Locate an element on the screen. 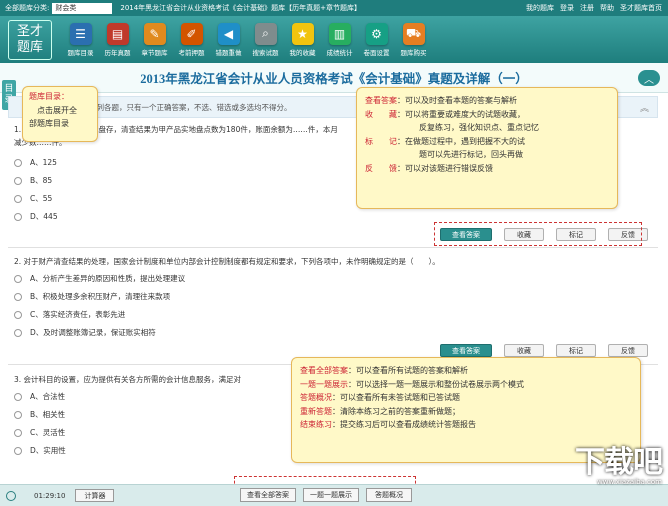 The height and width of the screenshot is (506, 668). answer-callout-line: 题可以先进行标记，回头再做 is located at coordinates (487, 155).